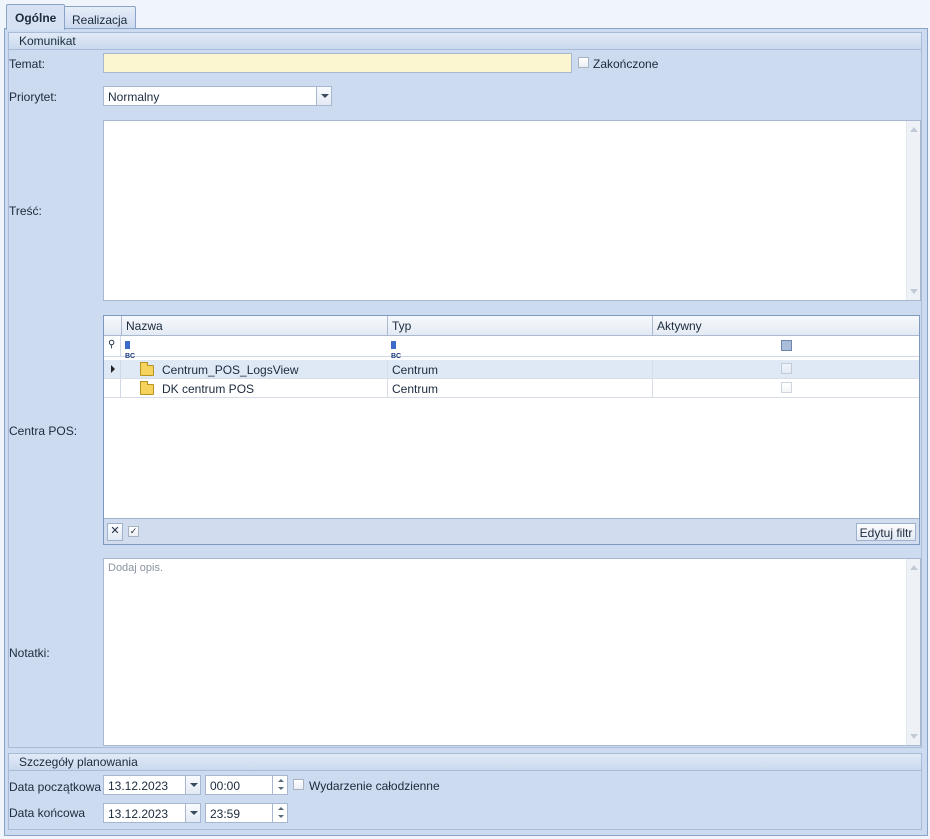  What do you see at coordinates (43, 431) in the screenshot?
I see `centra-pos-label: Centra POS:` at bounding box center [43, 431].